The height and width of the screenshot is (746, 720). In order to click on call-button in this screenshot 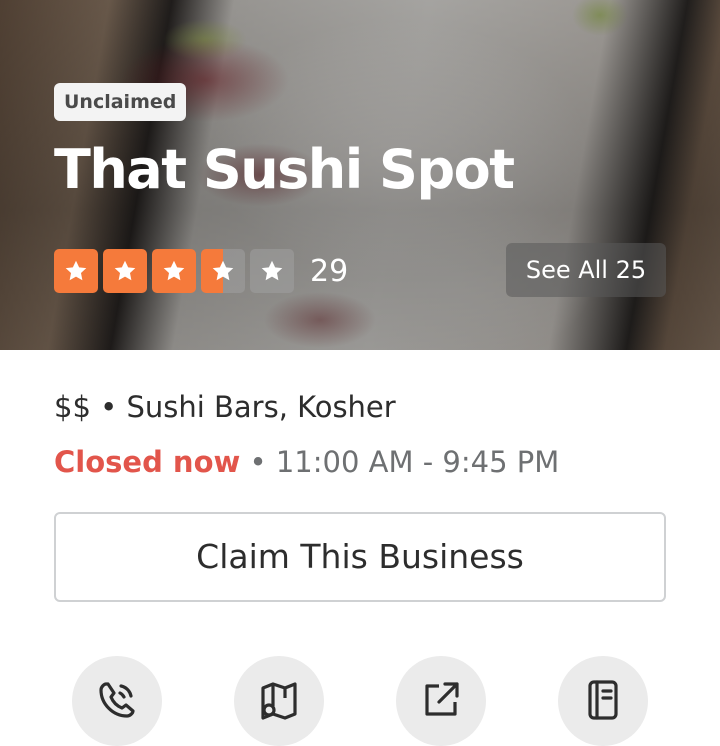, I will do `click(117, 701)`.